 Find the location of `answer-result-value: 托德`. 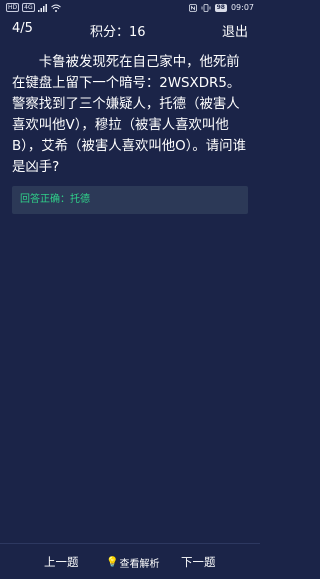

answer-result-value: 托德 is located at coordinates (80, 199).